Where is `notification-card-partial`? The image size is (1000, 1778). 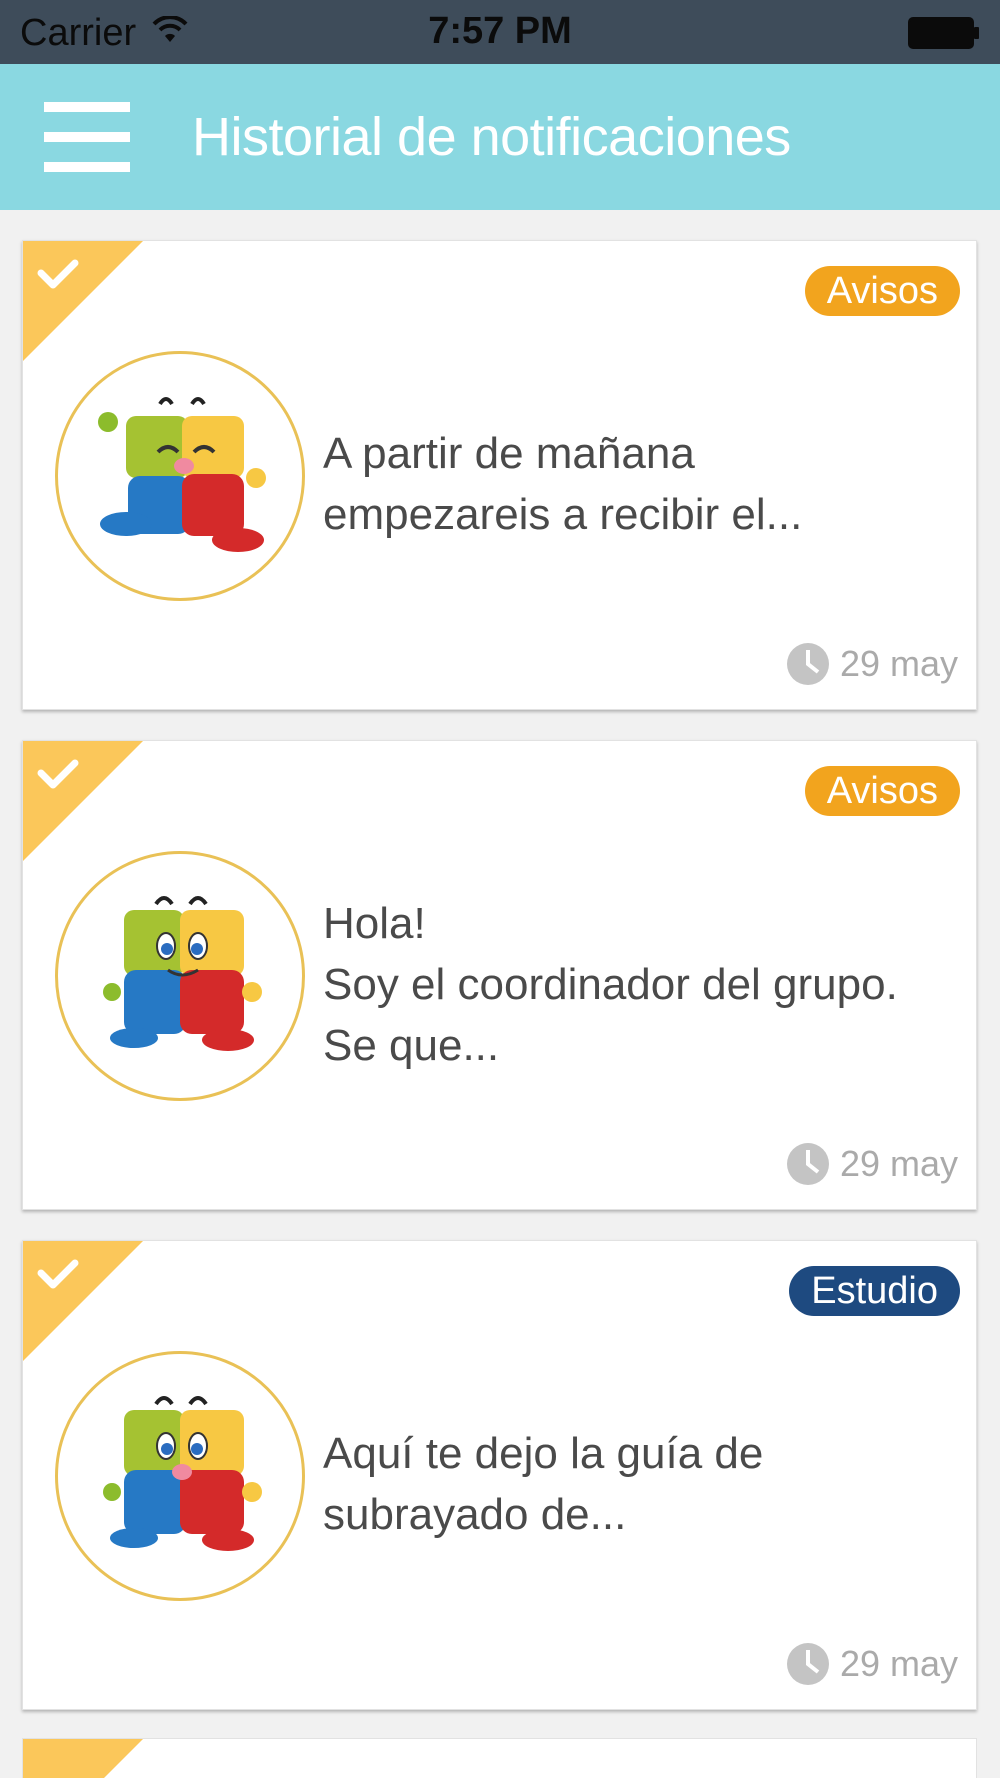 notification-card-partial is located at coordinates (499, 1758).